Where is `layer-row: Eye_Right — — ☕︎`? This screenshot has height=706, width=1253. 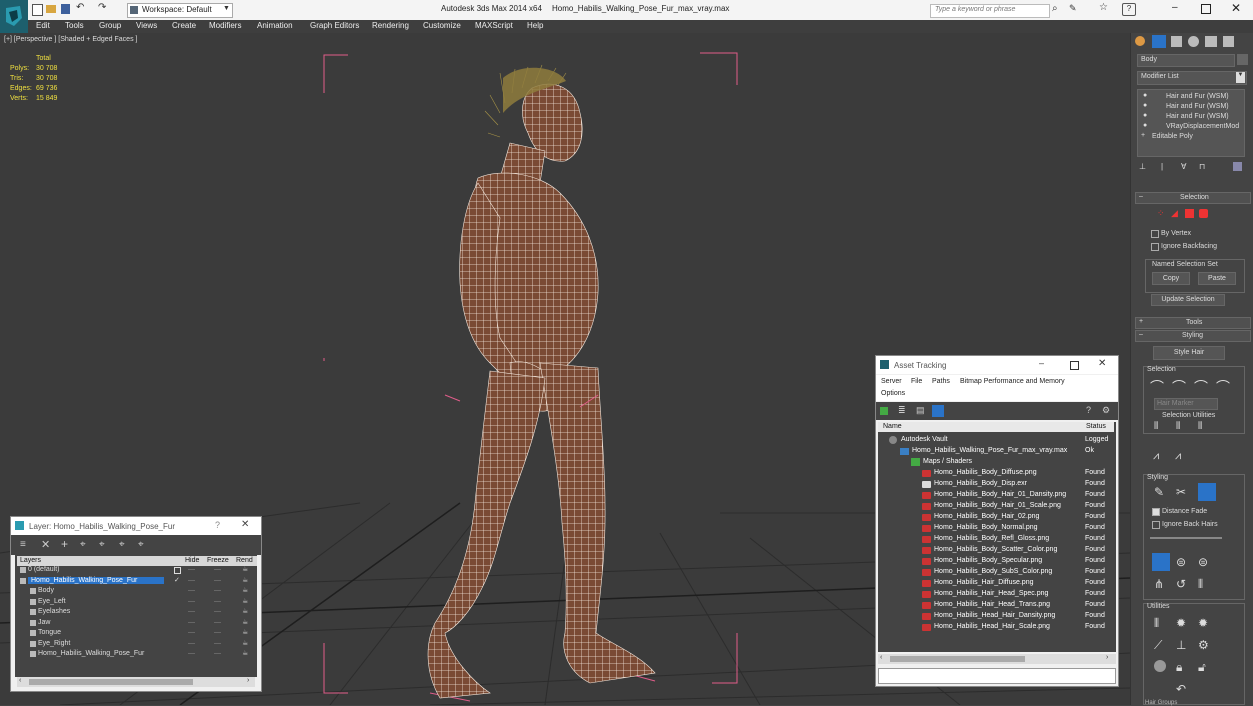 layer-row: Eye_Right — — ☕︎ is located at coordinates (135, 644).